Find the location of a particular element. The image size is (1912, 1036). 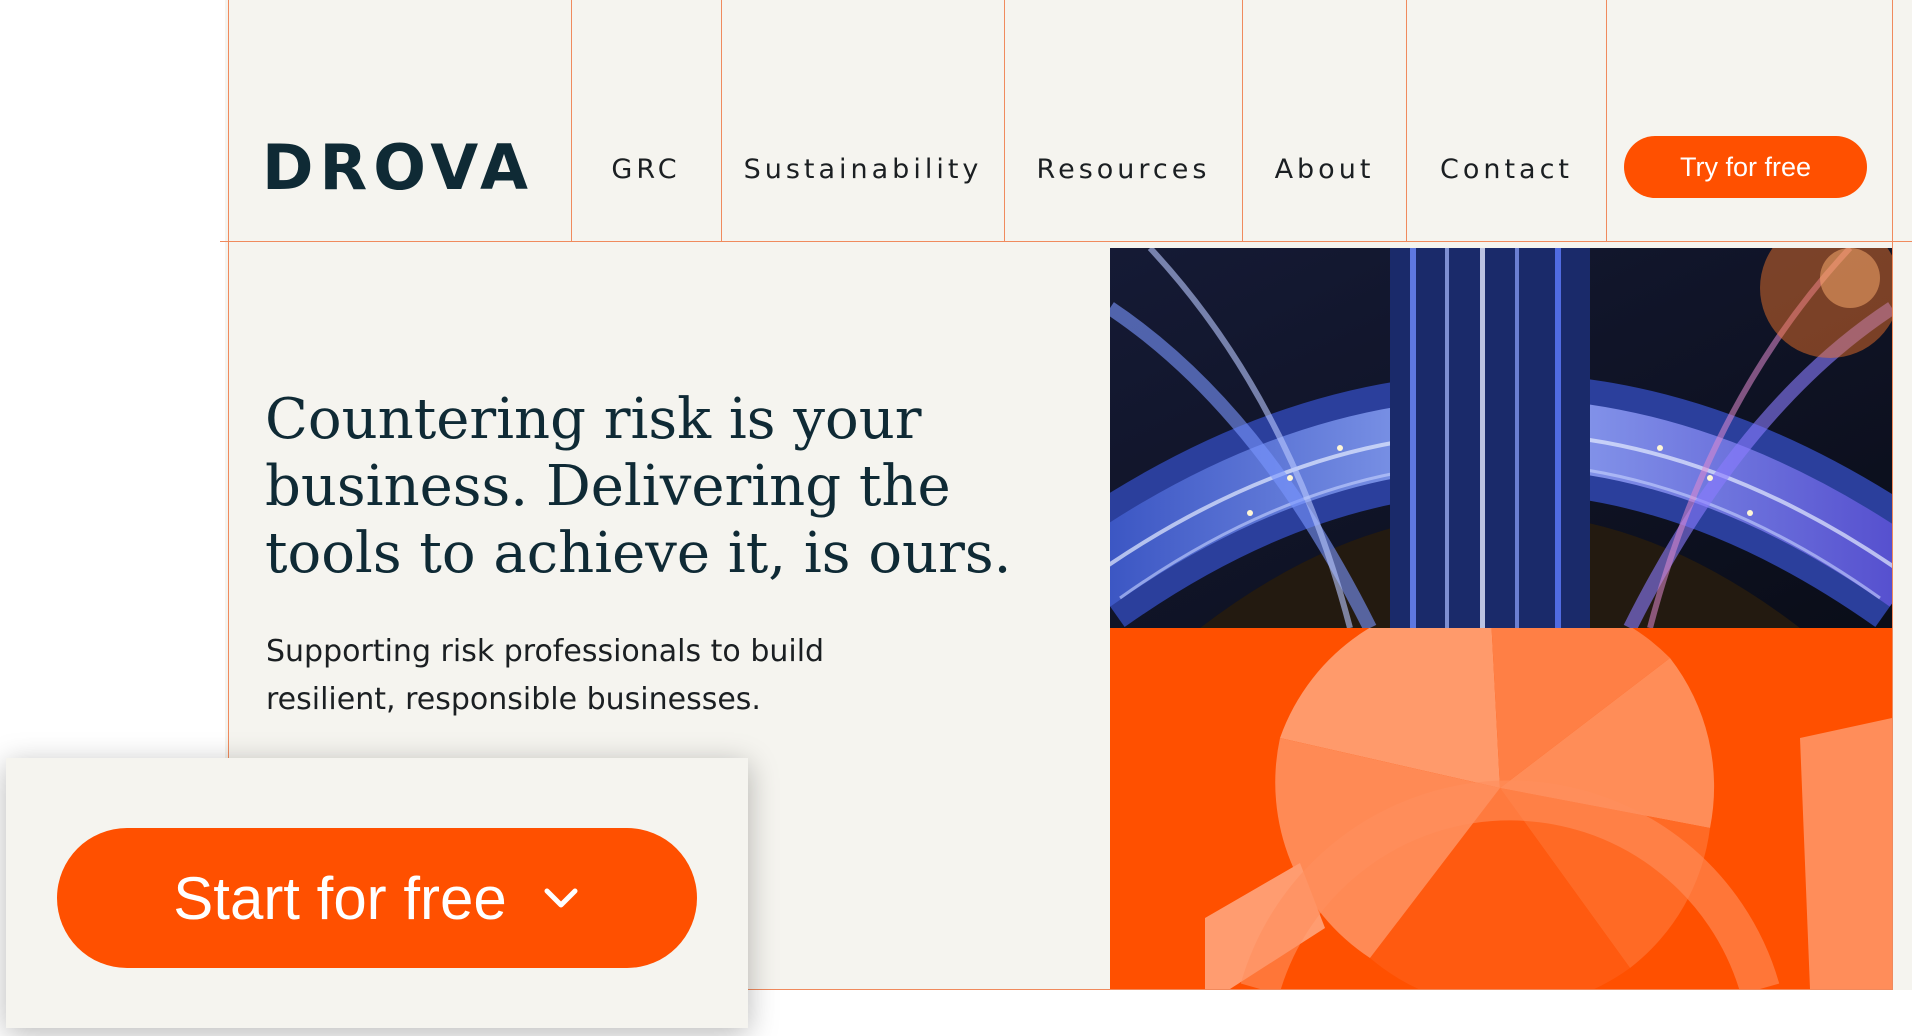

try-for-free-button: Try for free is located at coordinates (1745, 167).